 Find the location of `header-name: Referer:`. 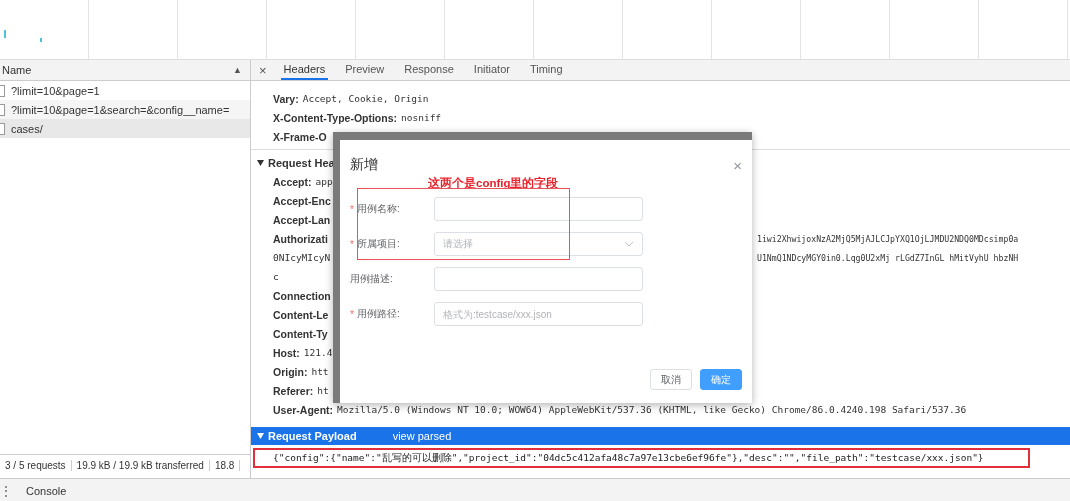

header-name: Referer: is located at coordinates (293, 390).